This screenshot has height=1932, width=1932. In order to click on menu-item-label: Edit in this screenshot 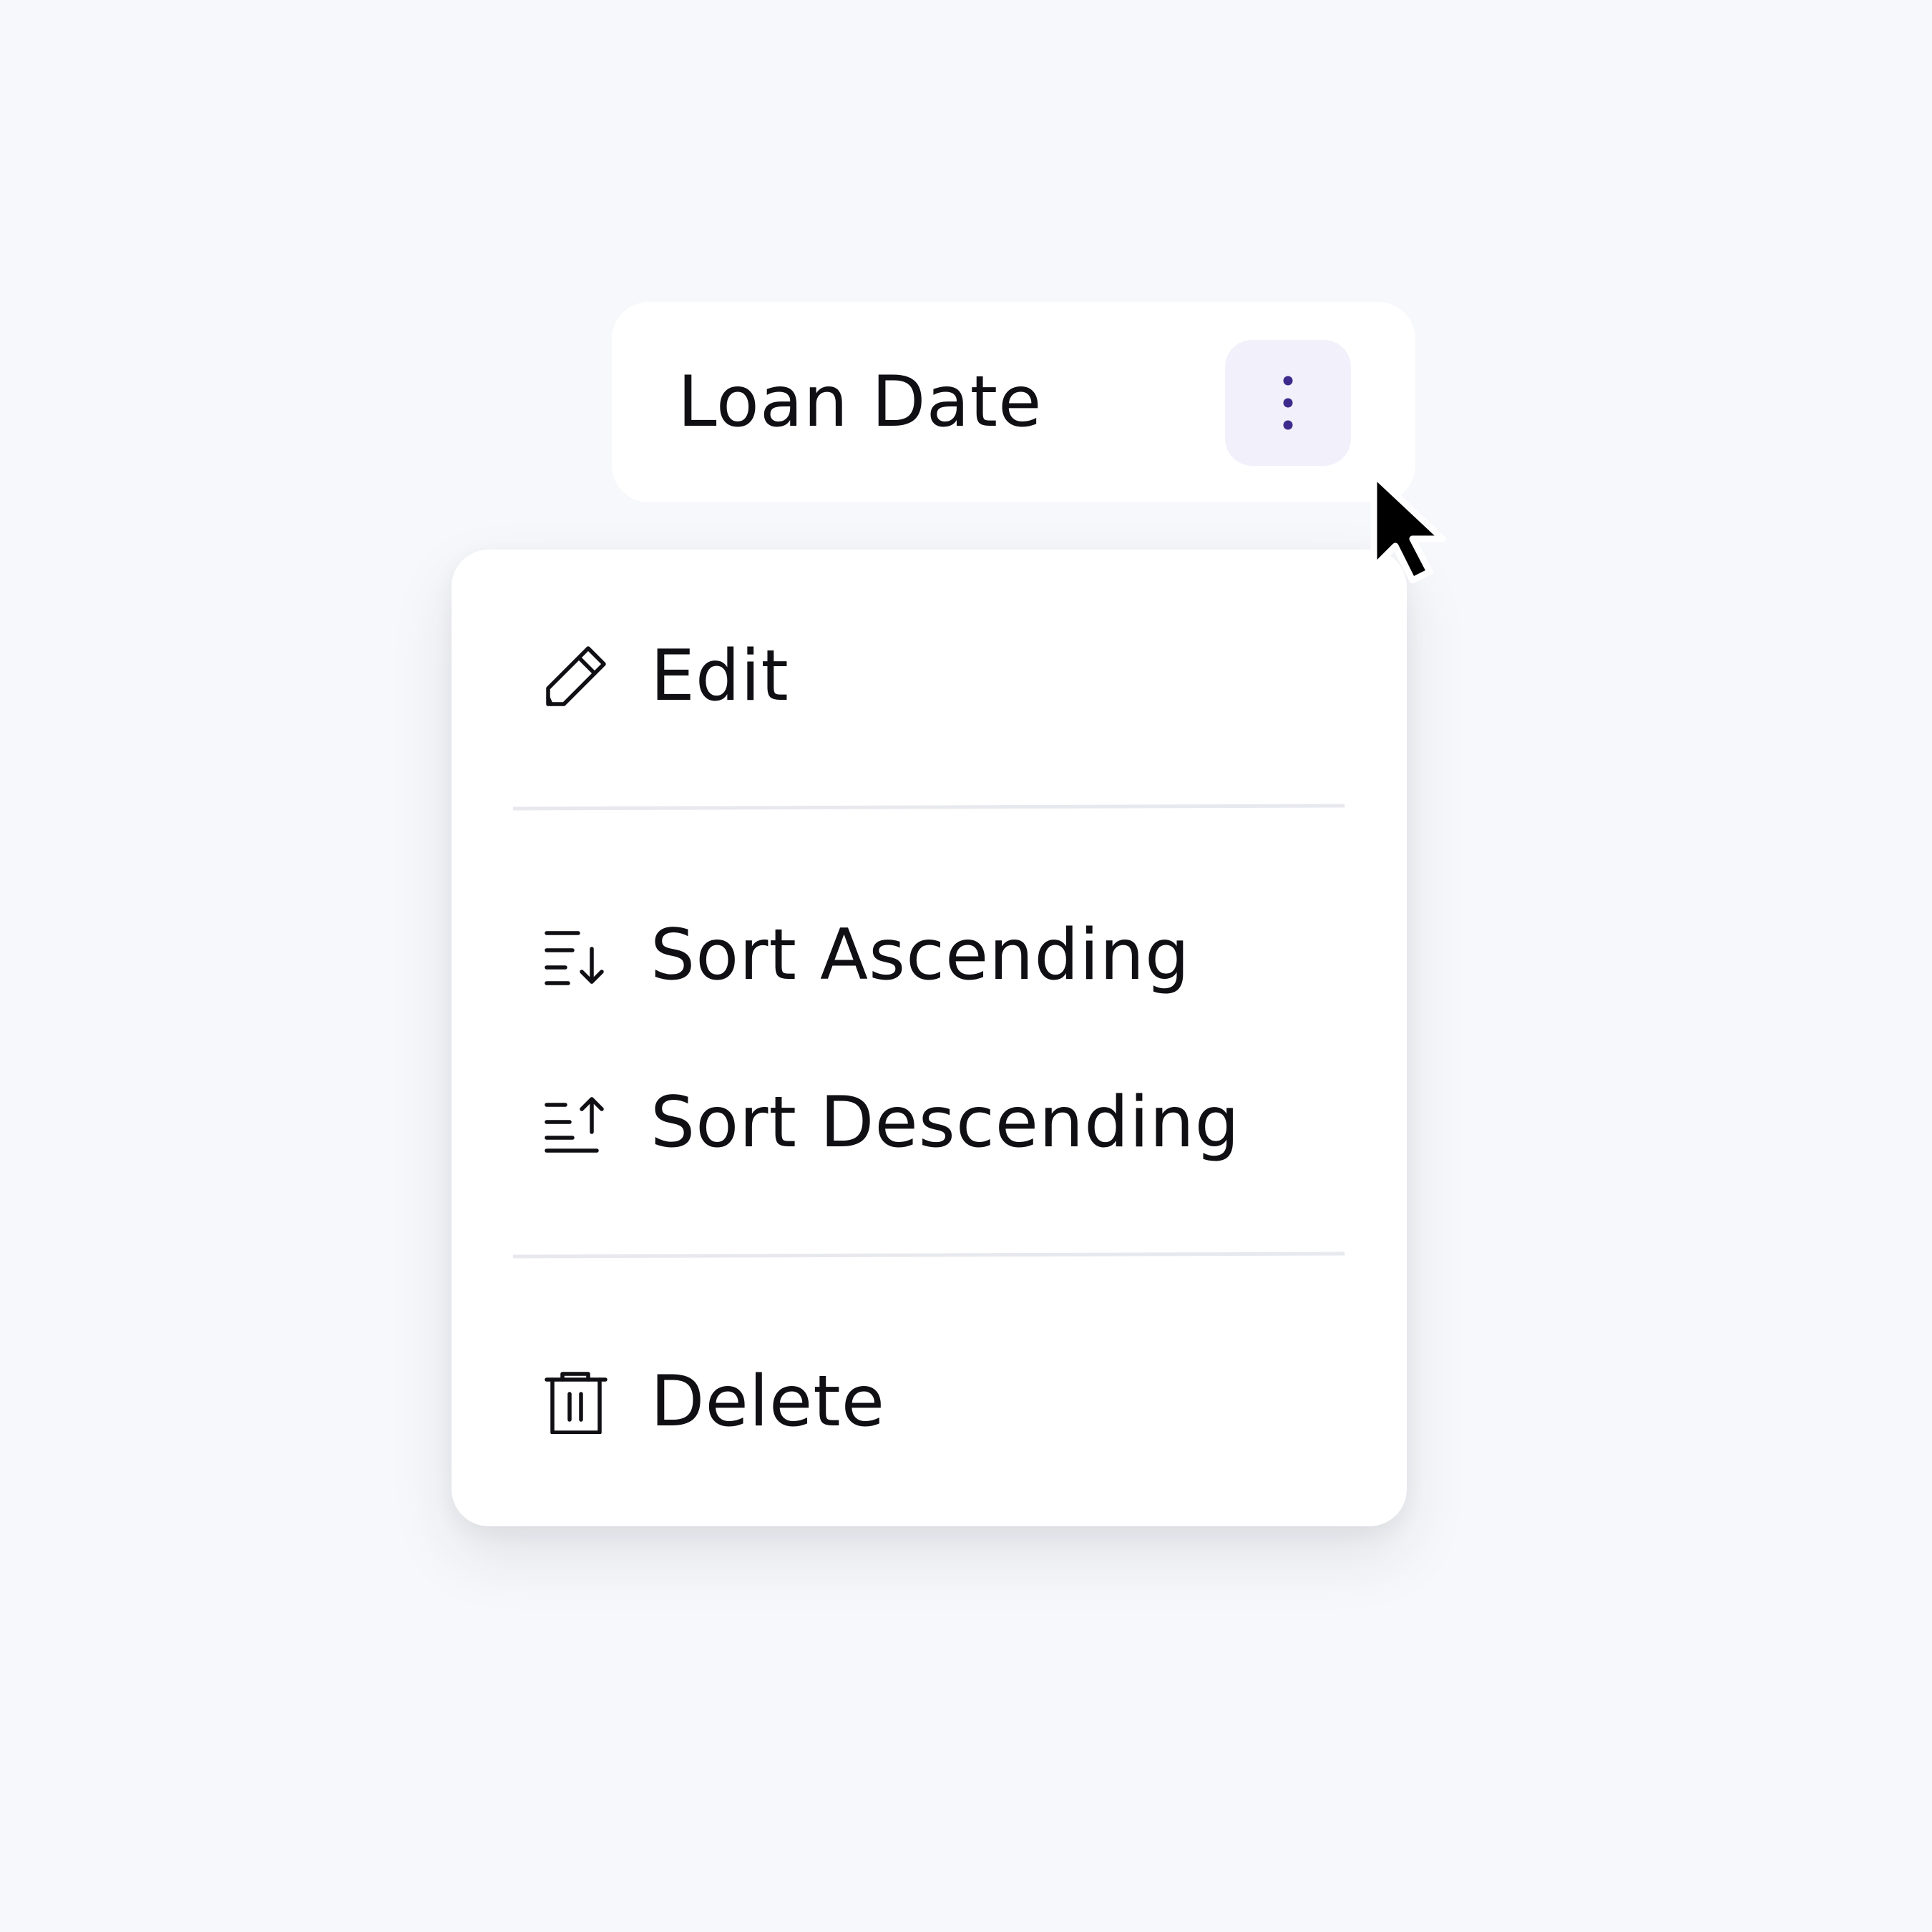, I will do `click(719, 676)`.